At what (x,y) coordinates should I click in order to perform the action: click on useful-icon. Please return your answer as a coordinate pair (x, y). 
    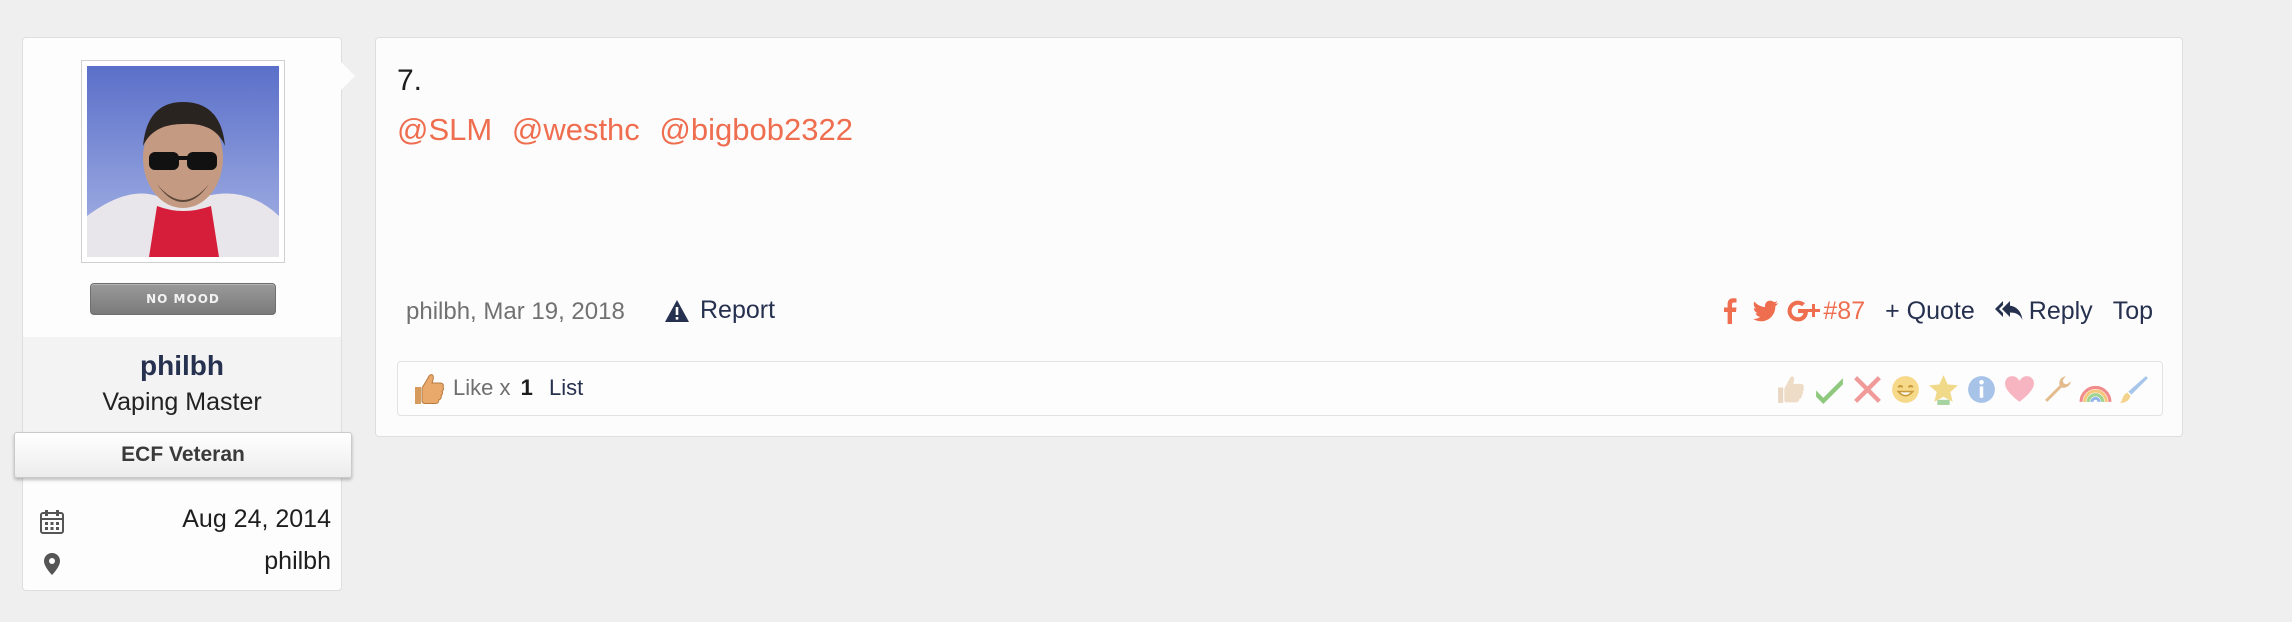
    Looking at the image, I should click on (2057, 389).